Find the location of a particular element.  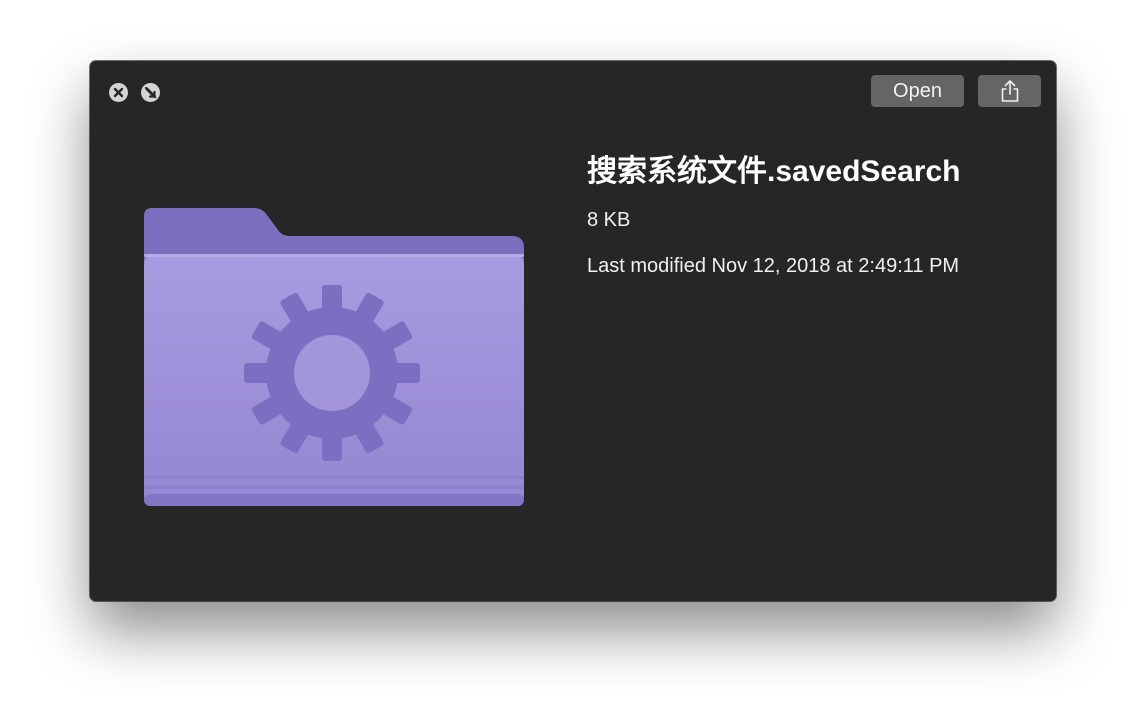

open-button: Open is located at coordinates (917, 91).